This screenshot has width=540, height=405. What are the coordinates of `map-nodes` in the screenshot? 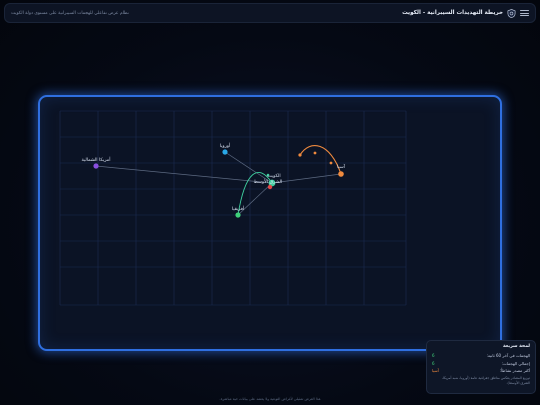 It's located at (218, 183).